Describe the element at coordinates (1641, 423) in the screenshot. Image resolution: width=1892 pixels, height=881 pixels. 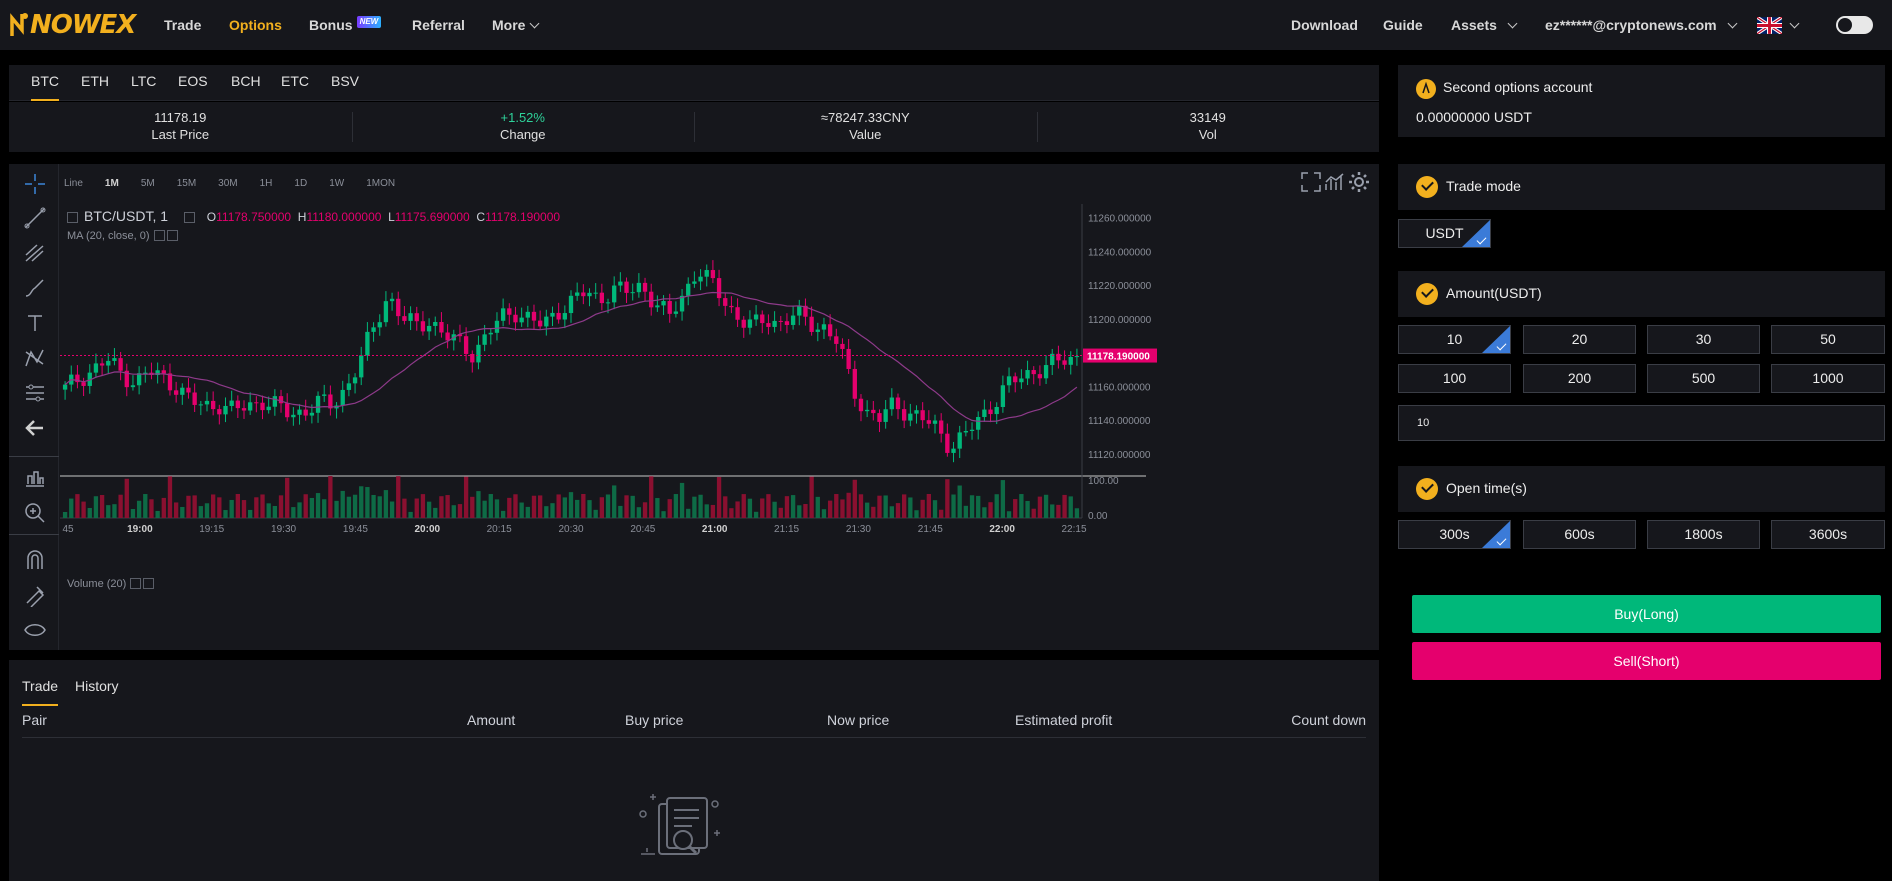
I see `amount-input: 10` at that location.